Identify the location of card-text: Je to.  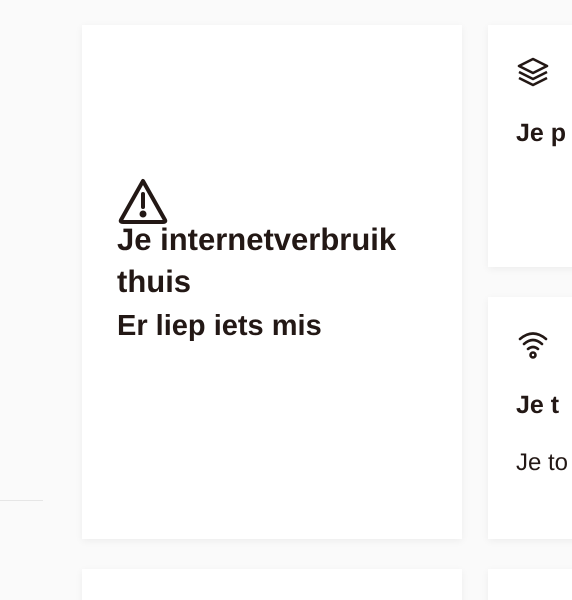
(543, 463).